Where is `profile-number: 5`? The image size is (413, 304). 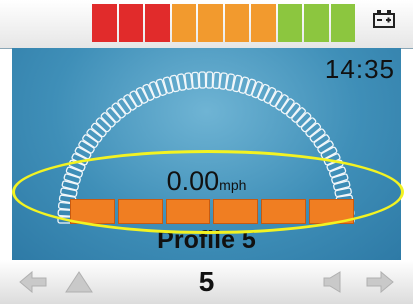 profile-number: 5 is located at coordinates (206, 281).